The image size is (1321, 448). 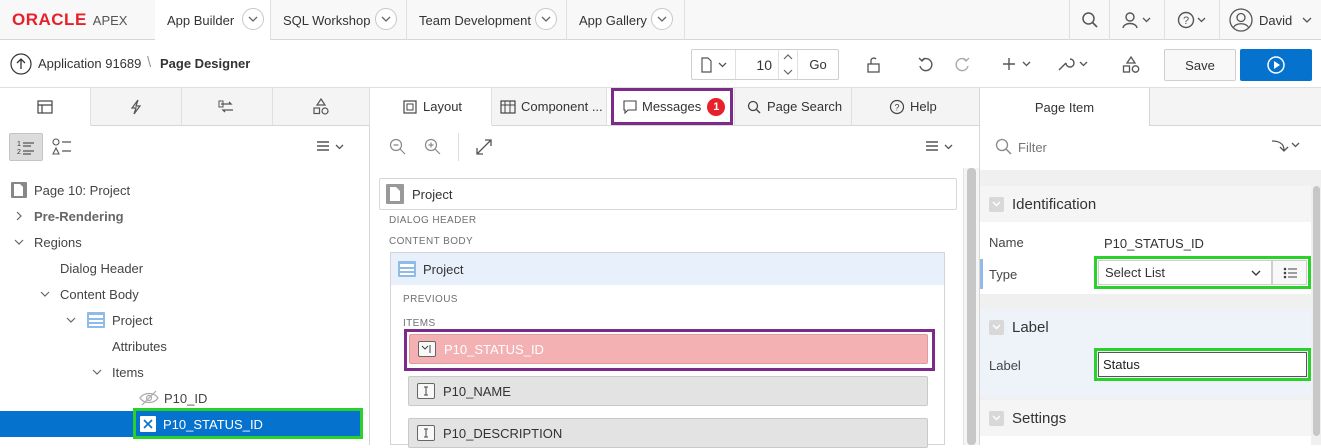 What do you see at coordinates (458, 147) in the screenshot?
I see `toolbar-divider` at bounding box center [458, 147].